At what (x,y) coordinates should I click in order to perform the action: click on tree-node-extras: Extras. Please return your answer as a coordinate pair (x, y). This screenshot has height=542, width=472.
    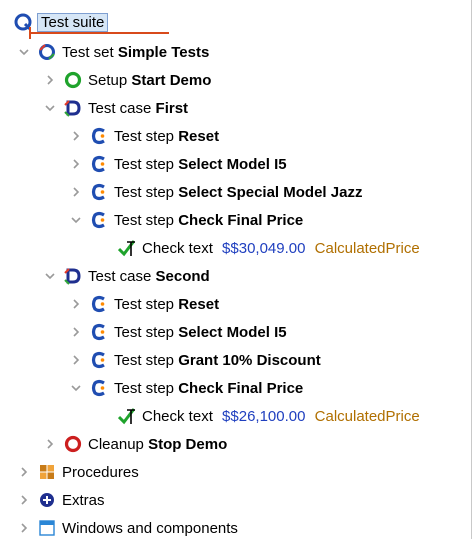
    Looking at the image, I should click on (61, 500).